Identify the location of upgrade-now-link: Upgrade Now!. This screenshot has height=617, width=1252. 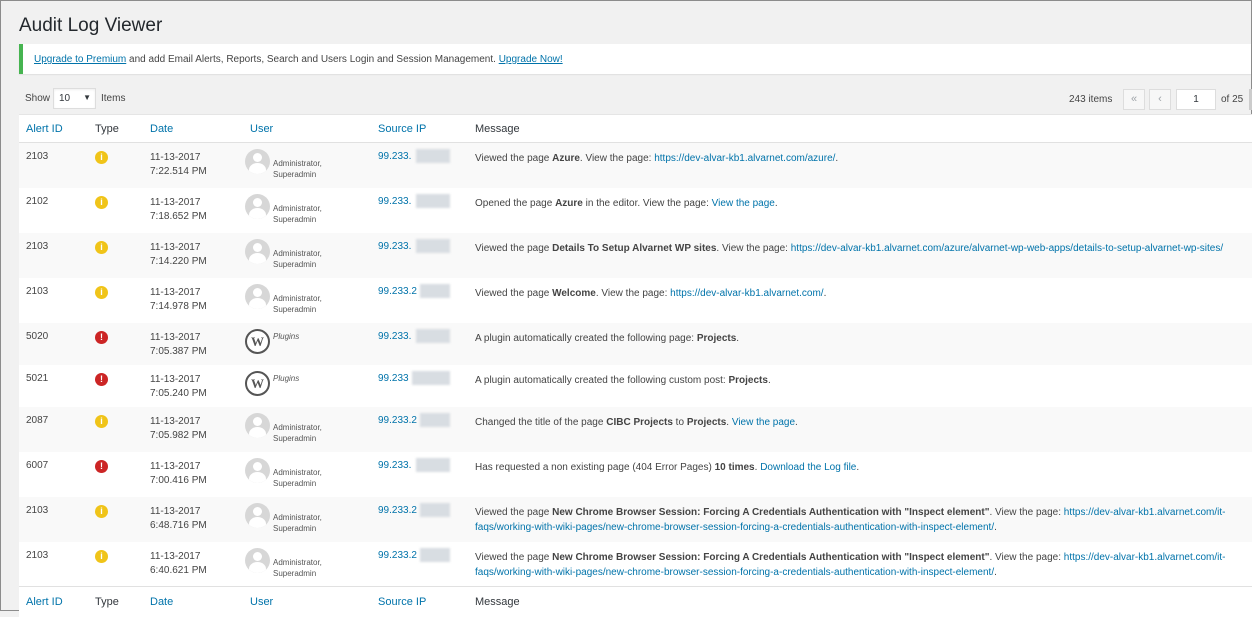
(531, 59).